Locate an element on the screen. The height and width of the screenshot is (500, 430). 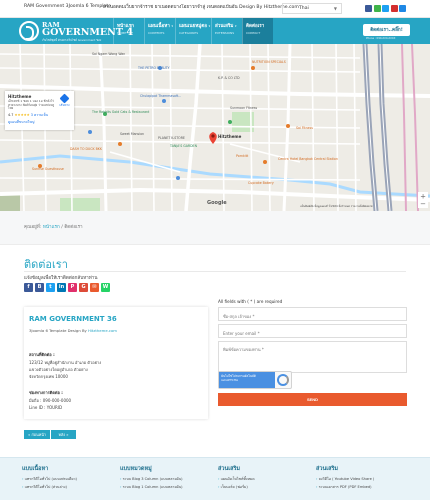
divider is located at coordinates (215, 457).